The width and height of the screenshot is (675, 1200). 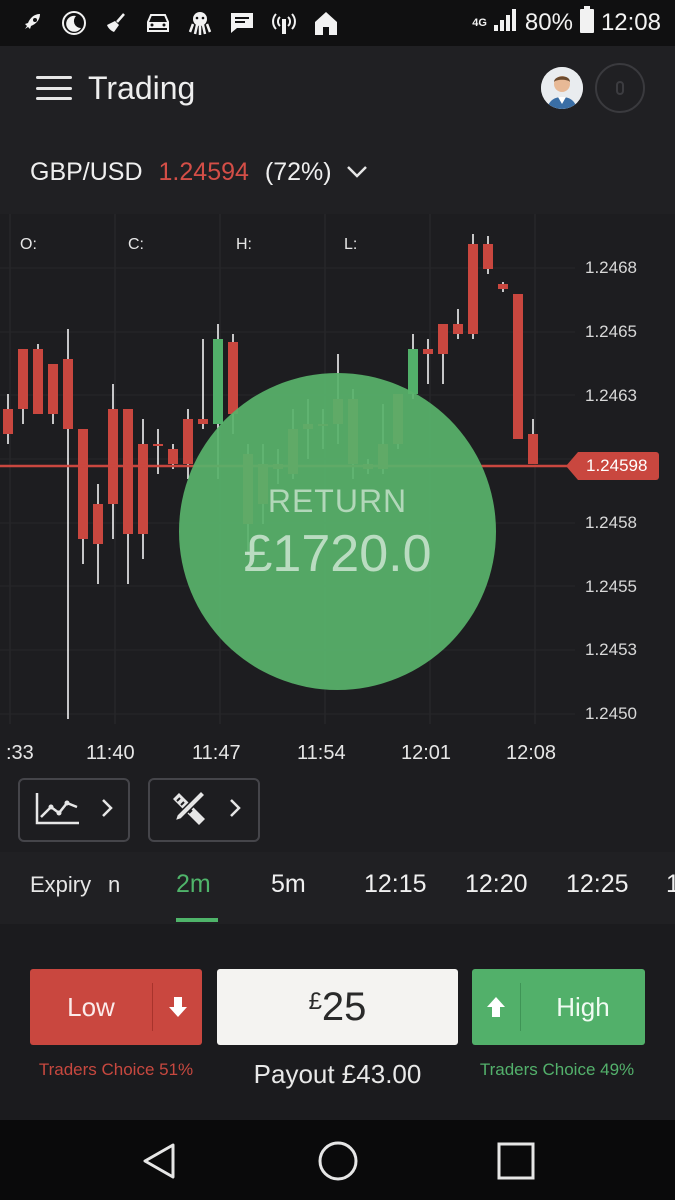 I want to click on time-tick: 12:08, so click(x=531, y=753).